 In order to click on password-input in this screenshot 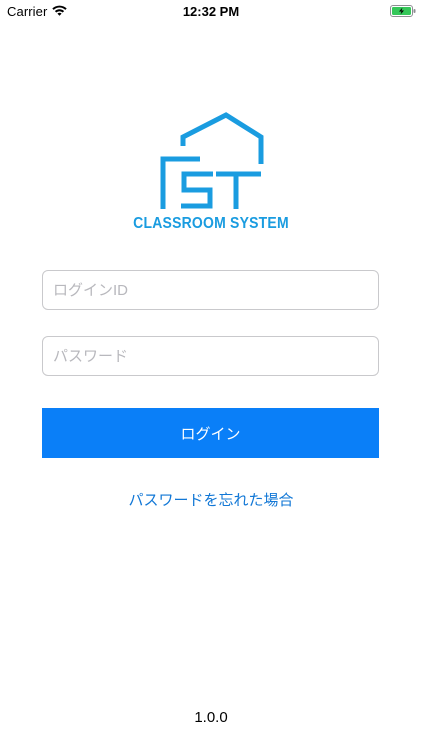, I will do `click(210, 356)`.